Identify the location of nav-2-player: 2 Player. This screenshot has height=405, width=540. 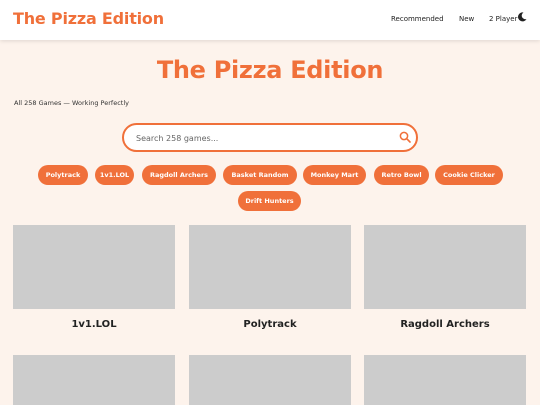
(503, 19).